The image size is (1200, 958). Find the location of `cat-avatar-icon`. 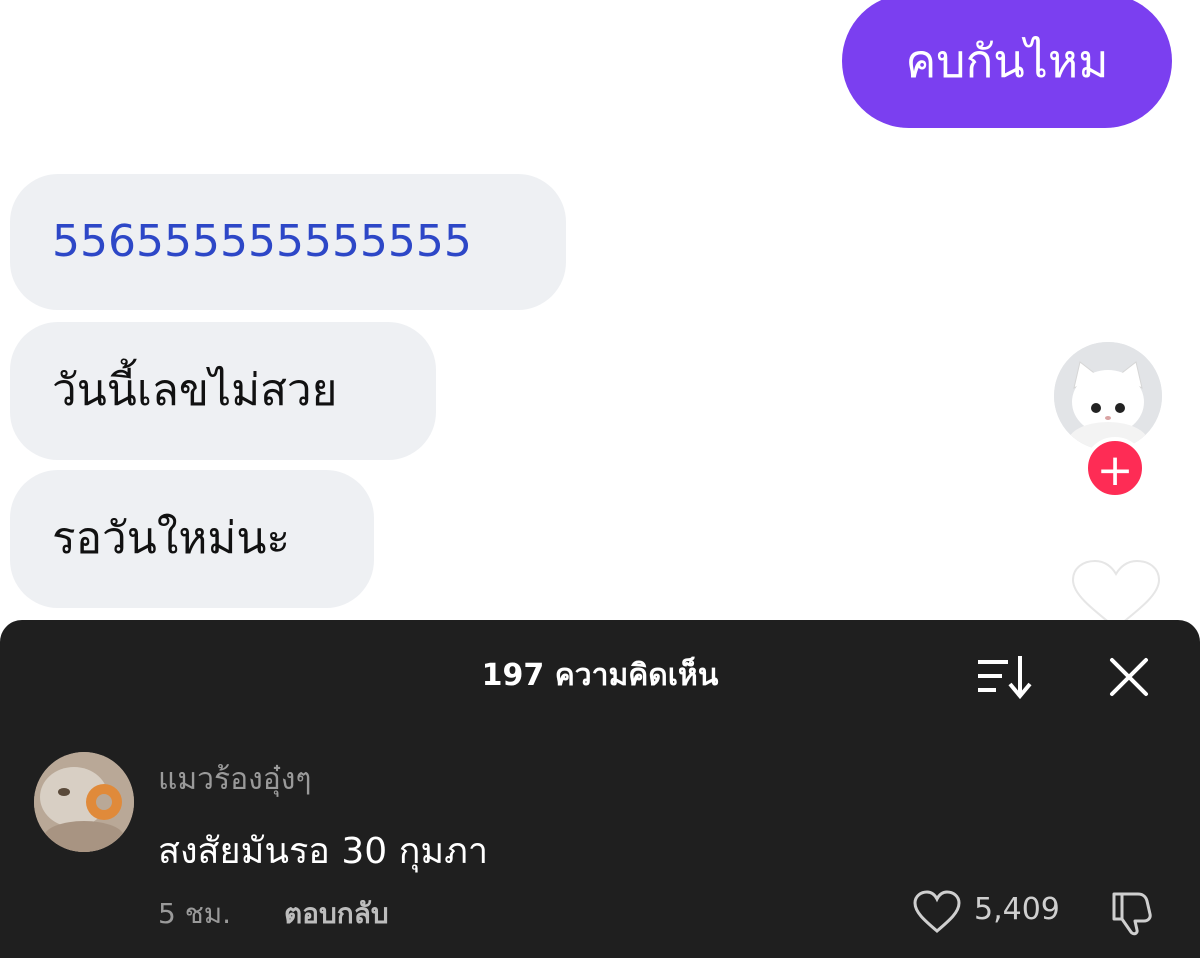

cat-avatar-icon is located at coordinates (1108, 396).